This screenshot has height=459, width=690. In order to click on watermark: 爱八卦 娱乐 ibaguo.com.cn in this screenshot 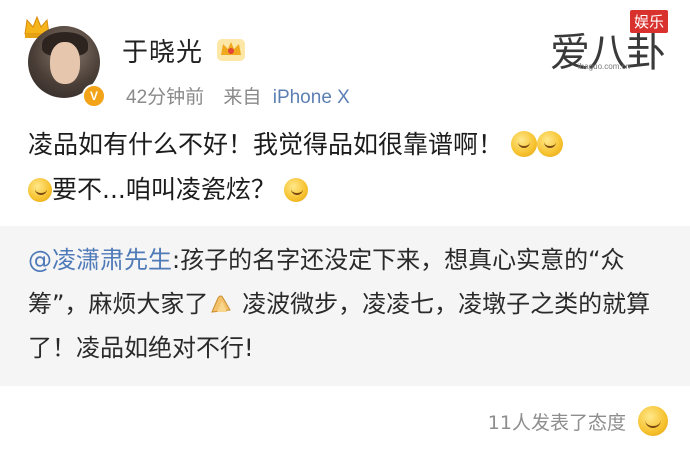, I will do `click(618, 43)`.